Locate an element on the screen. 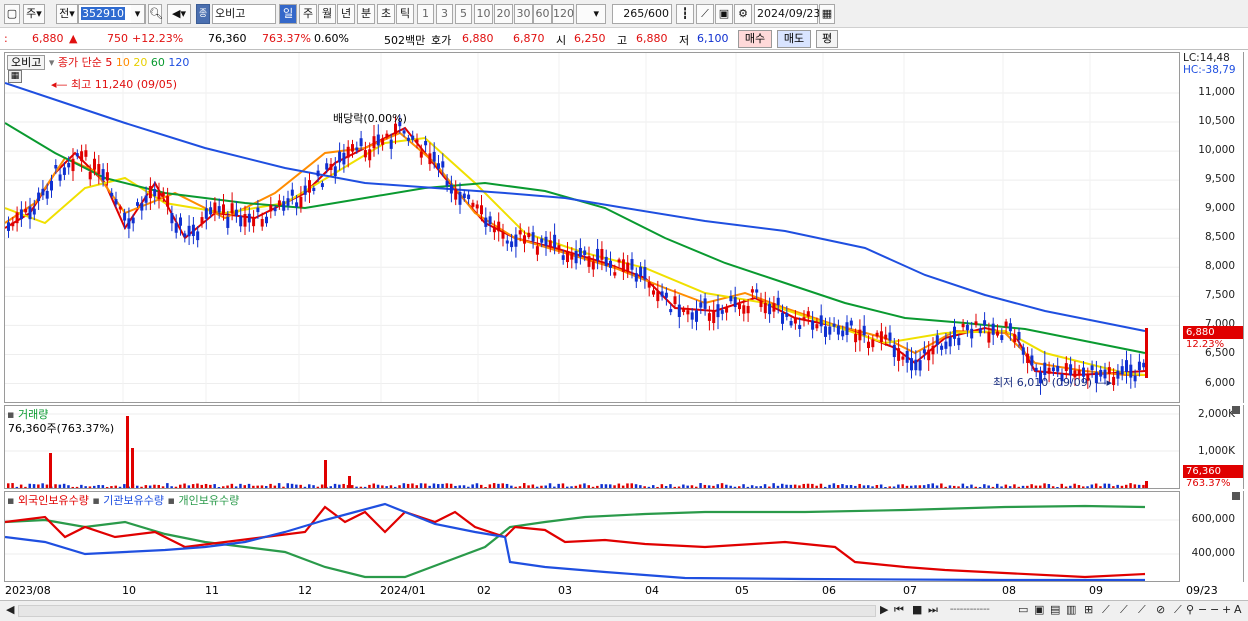 The image size is (1248, 621). interval-5: 5 is located at coordinates (463, 14).